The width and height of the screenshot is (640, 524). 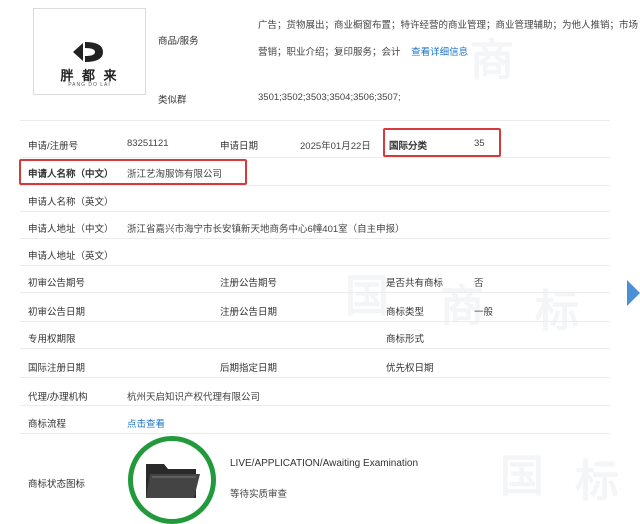 What do you see at coordinates (178, 41) in the screenshot?
I see `goods-services-label: 商品/服务` at bounding box center [178, 41].